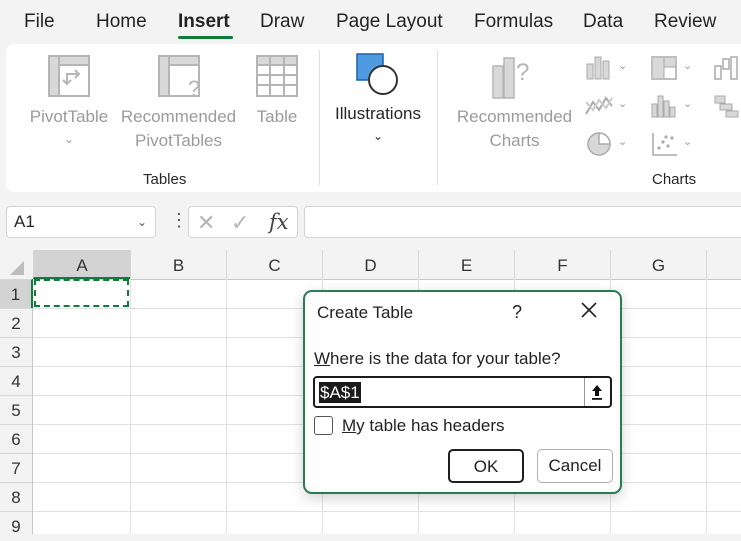 Image resolution: width=741 pixels, height=541 pixels. I want to click on tab-draw: Draw, so click(282, 22).